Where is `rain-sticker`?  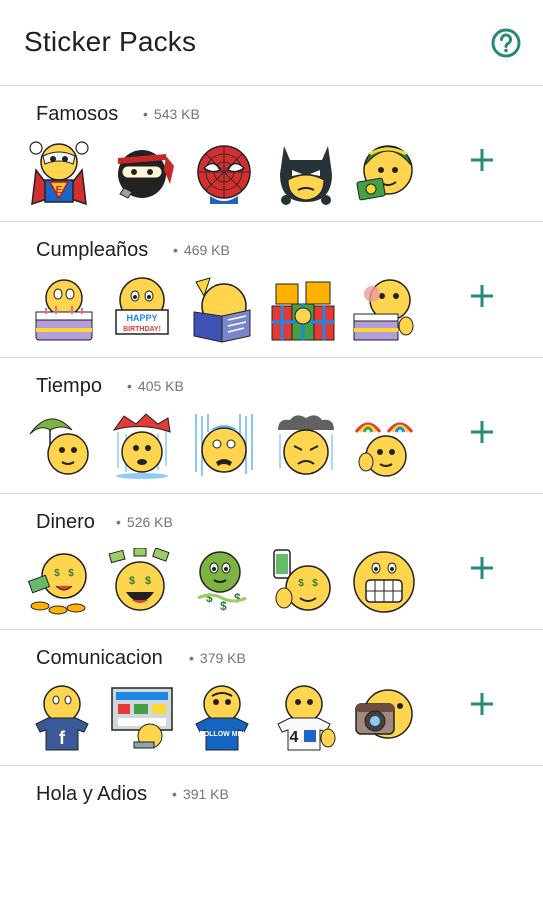
rain-sticker is located at coordinates (227, 447).